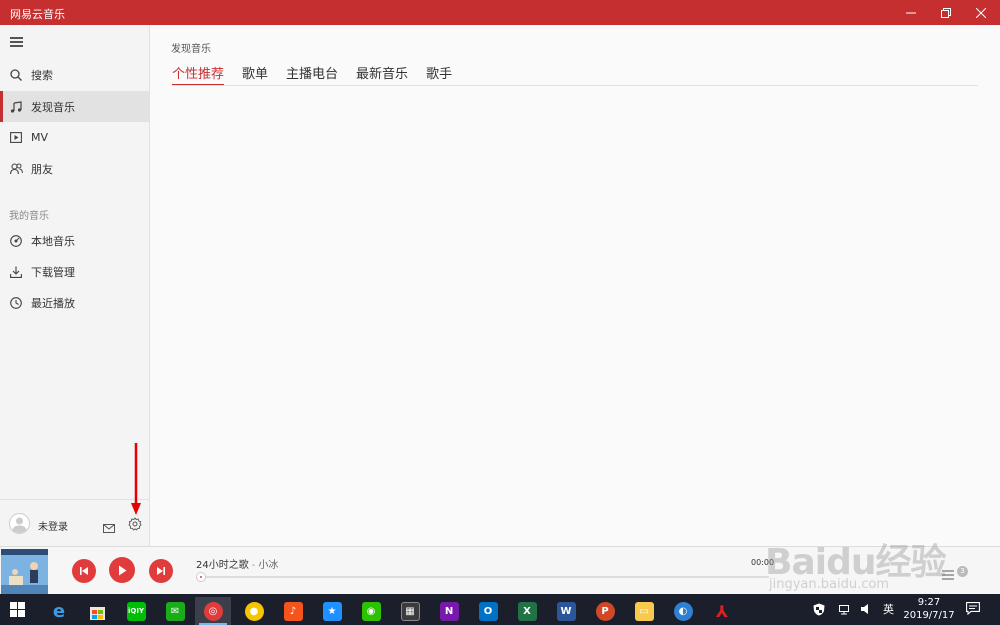 Image resolution: width=1000 pixels, height=625 pixels. Describe the element at coordinates (566, 611) in the screenshot. I see `word-icon: W` at that location.